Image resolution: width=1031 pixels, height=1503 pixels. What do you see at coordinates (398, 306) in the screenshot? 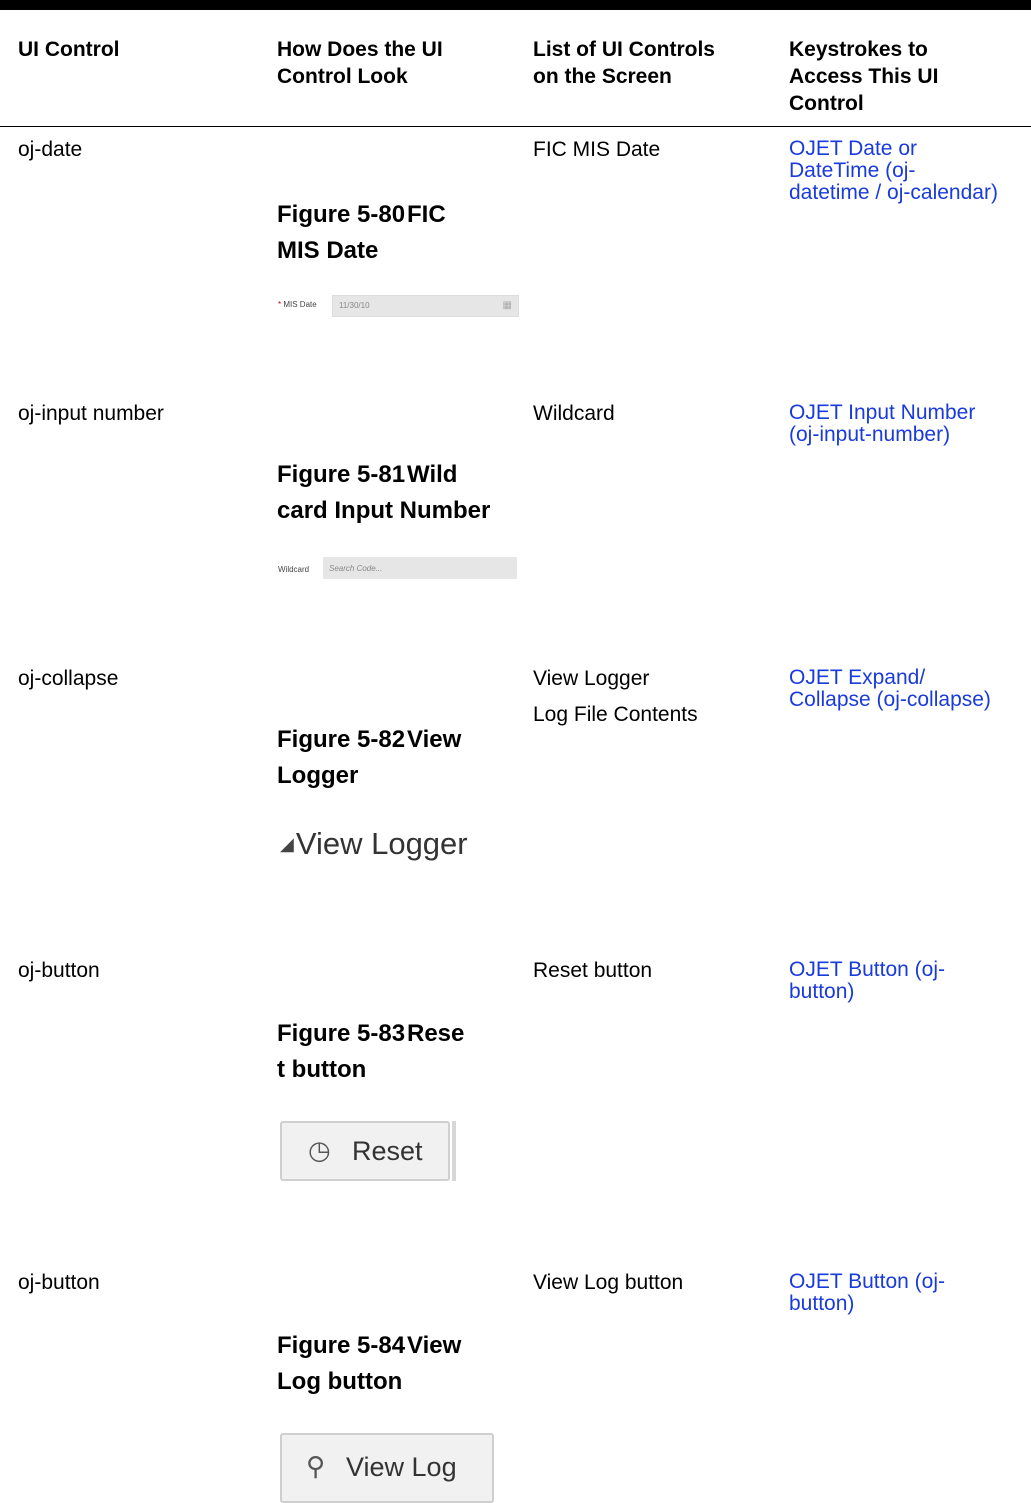
I see `mis-date-field-image: * MIS Date 11/30/10 ▦` at bounding box center [398, 306].